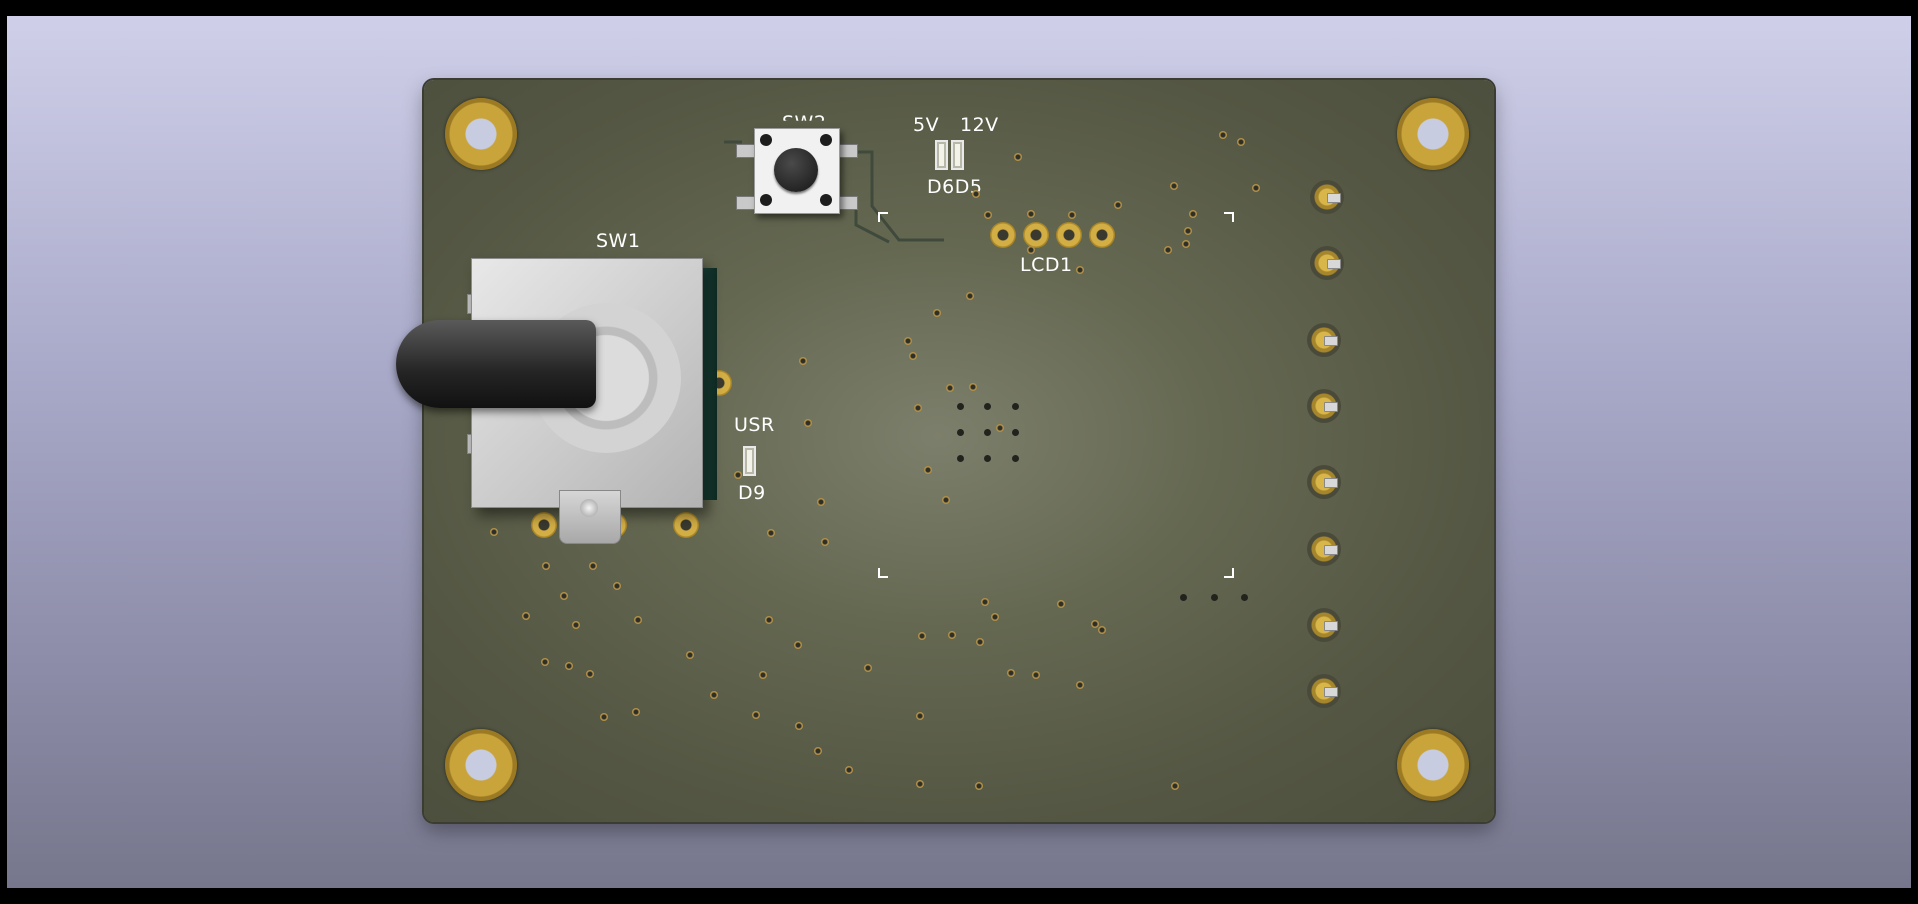 The height and width of the screenshot is (904, 1918). Describe the element at coordinates (1046, 265) in the screenshot. I see `label-lcd1: LCD1` at that location.